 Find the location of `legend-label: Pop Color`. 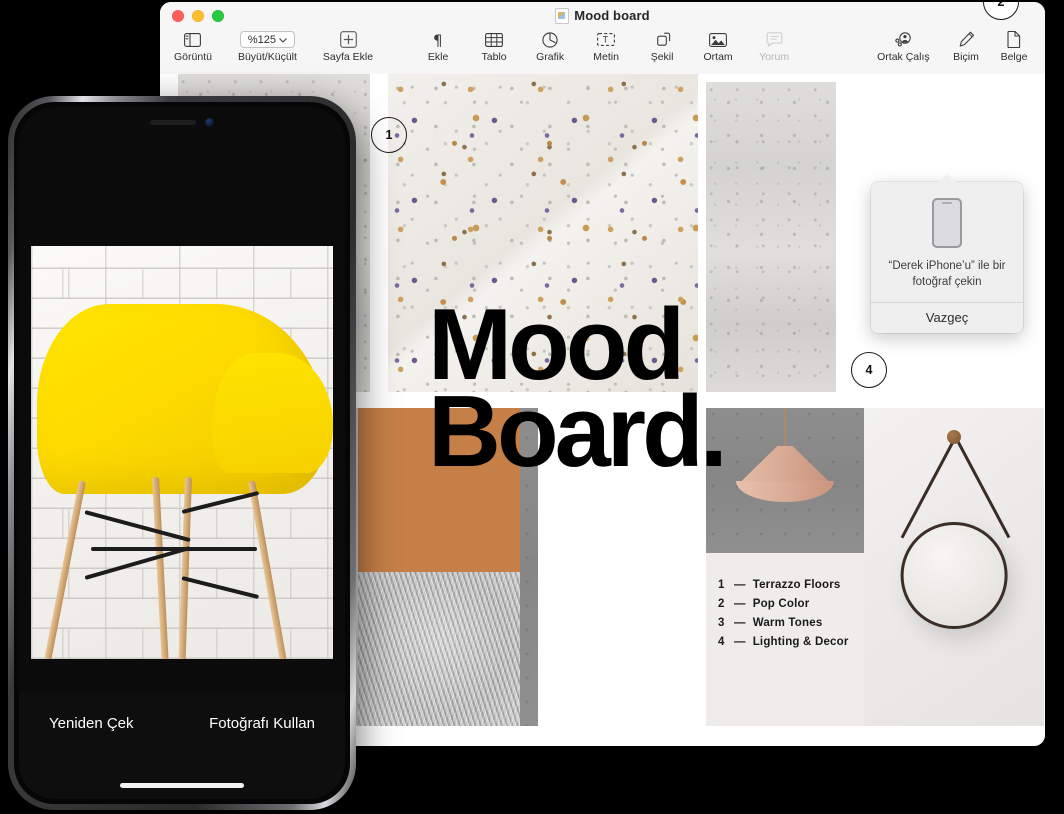

legend-label: Pop Color is located at coordinates (781, 603).